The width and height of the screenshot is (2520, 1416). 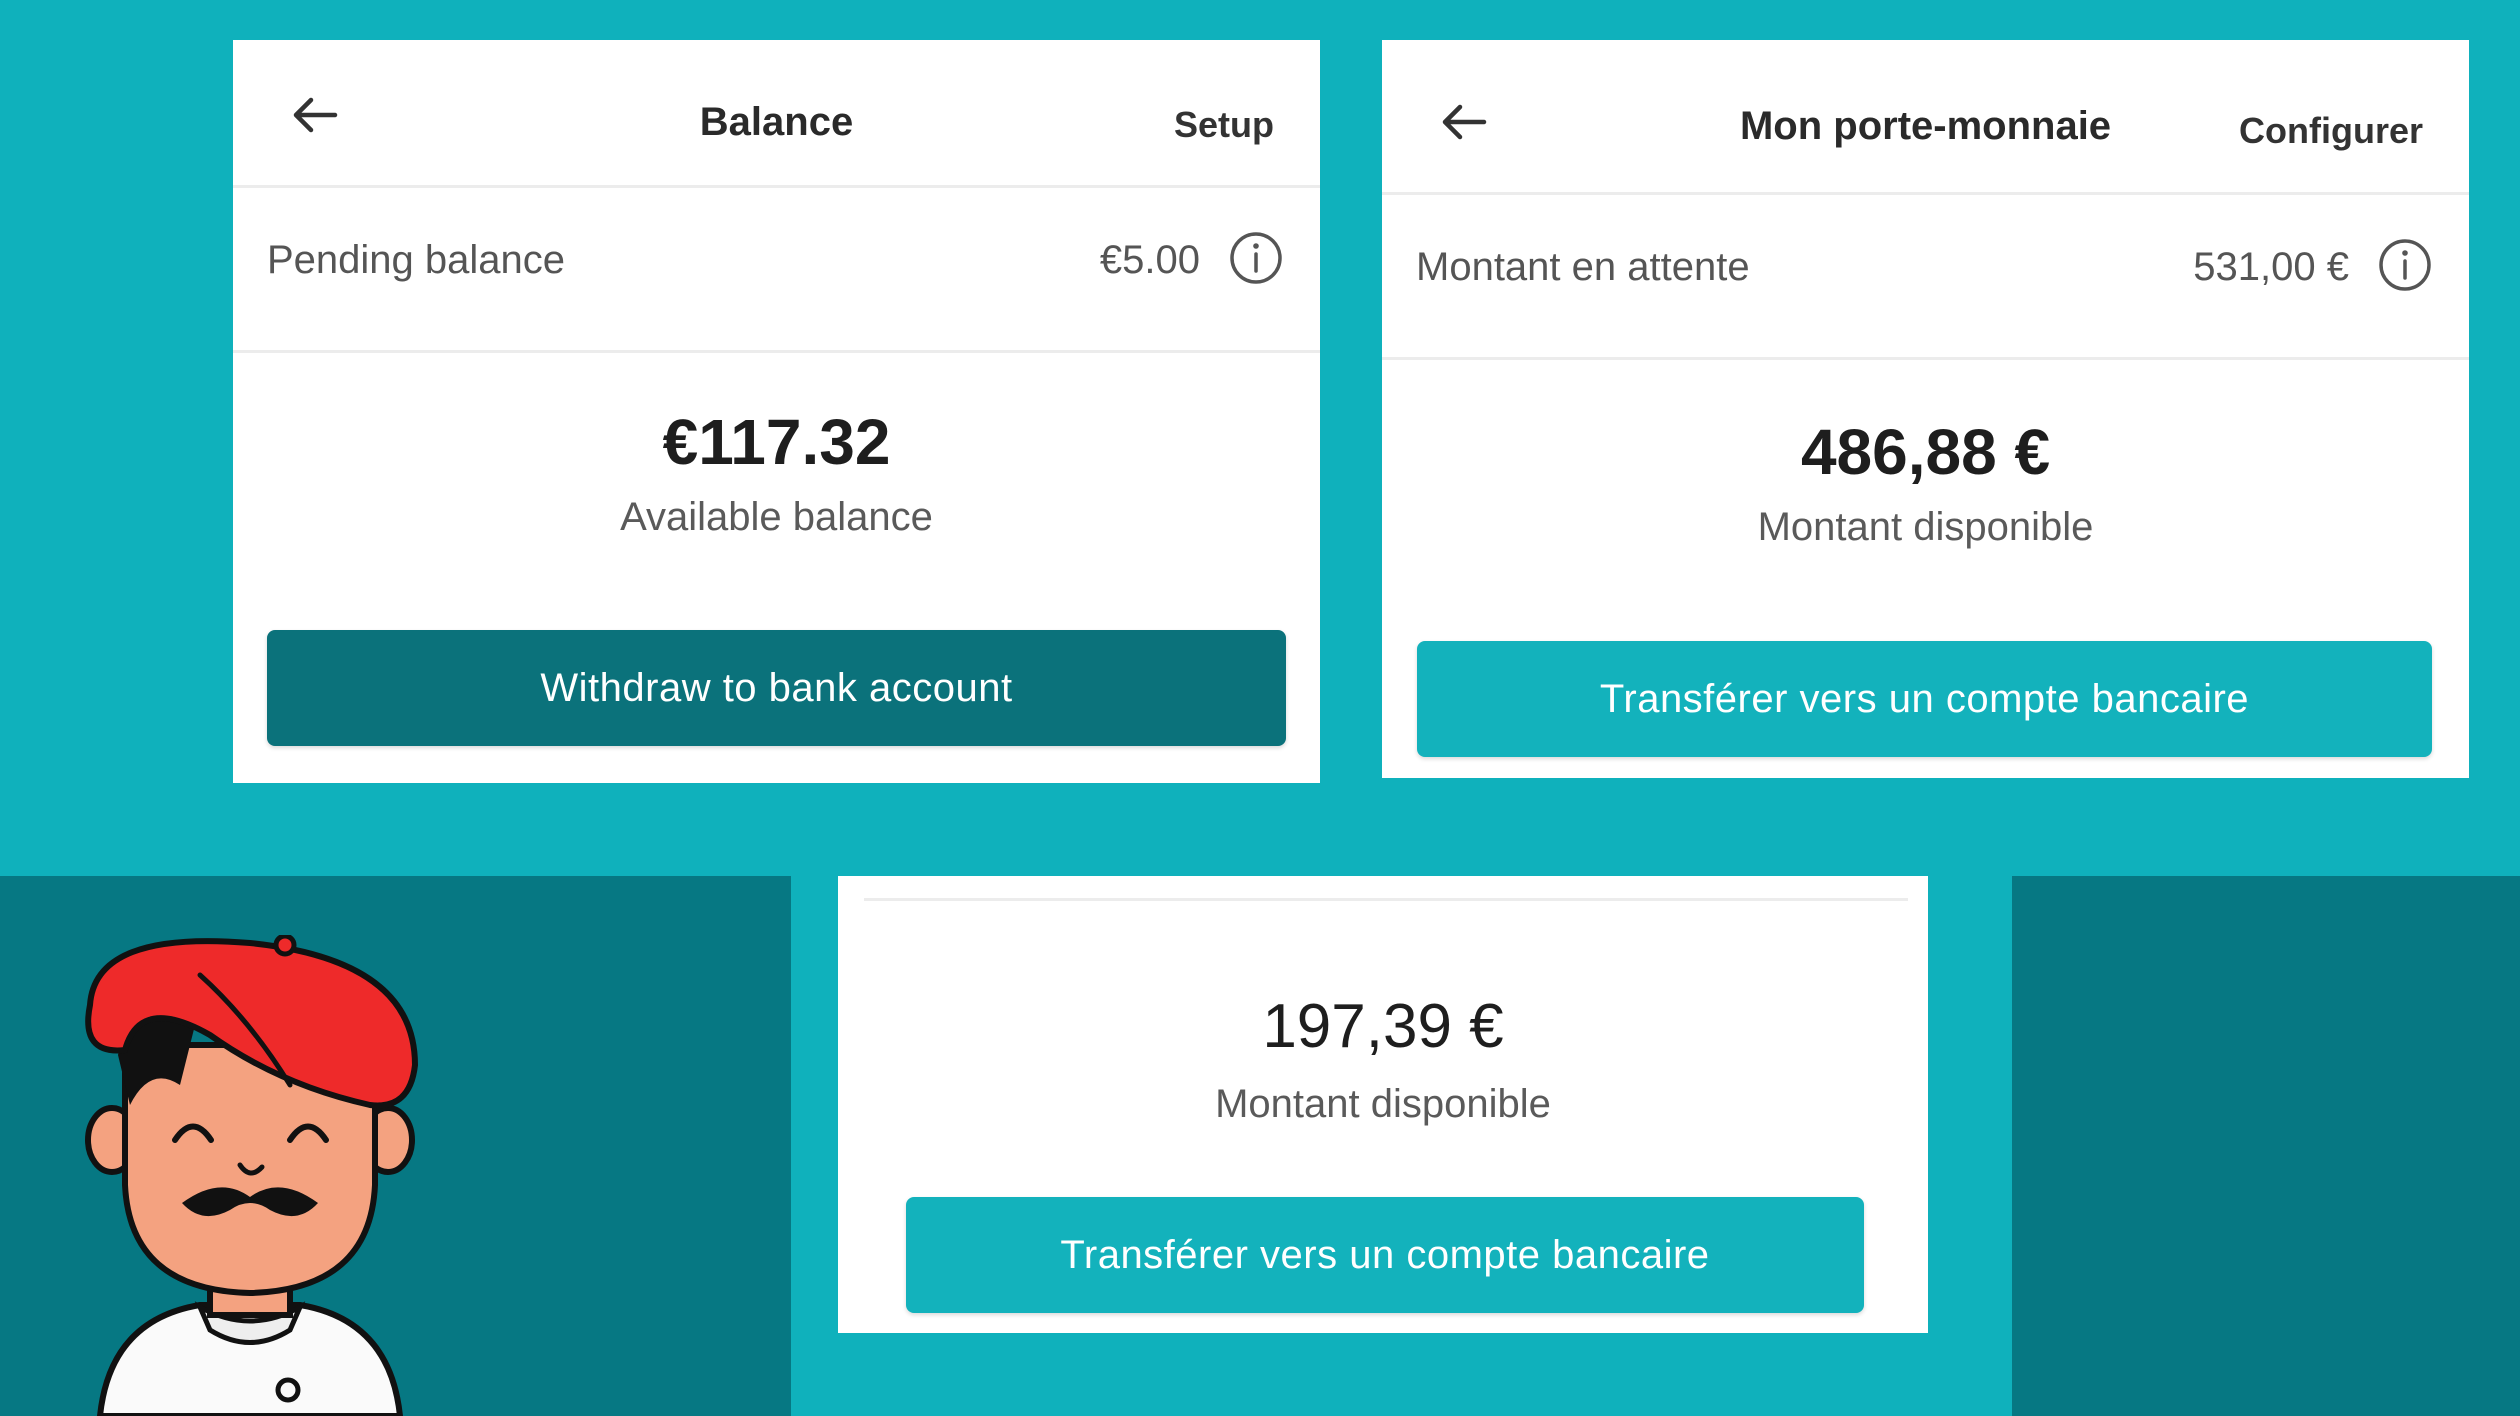 I want to click on page-title: Balance, so click(x=776, y=122).